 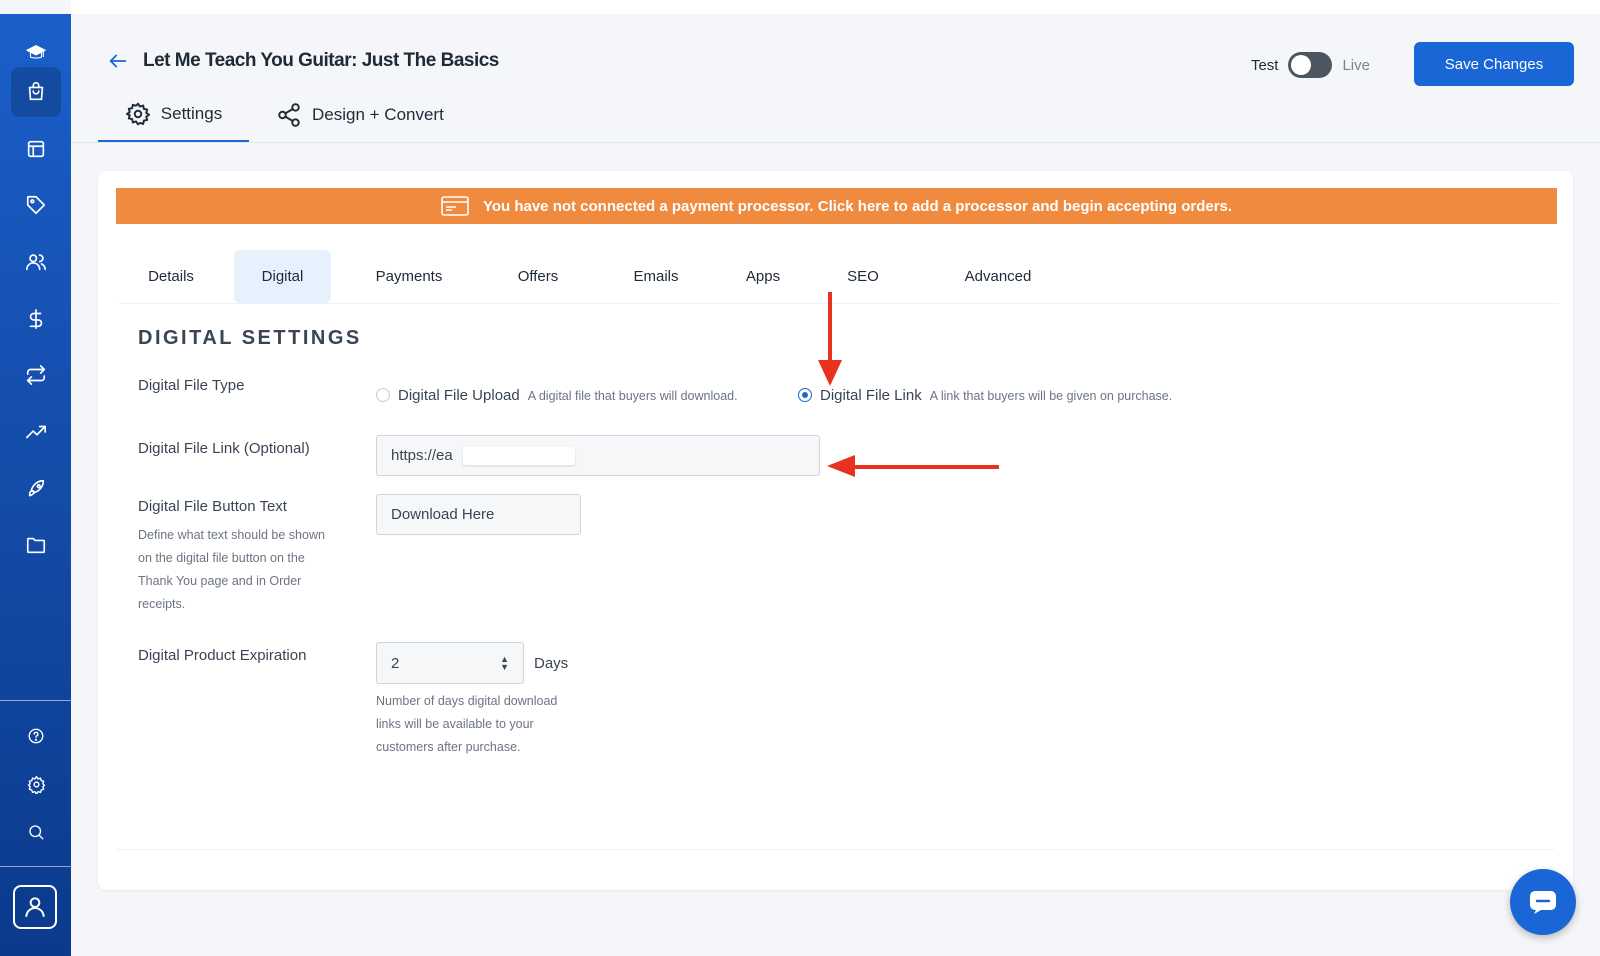 What do you see at coordinates (212, 506) in the screenshot?
I see `button-text-label: Digital File Button Text` at bounding box center [212, 506].